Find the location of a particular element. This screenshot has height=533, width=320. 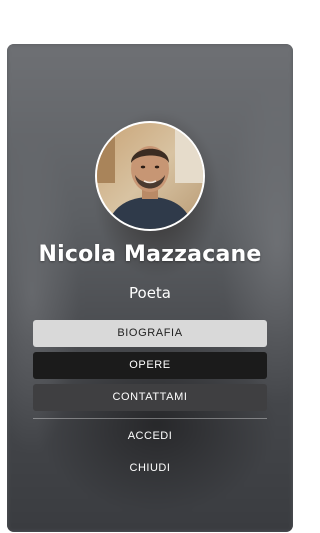

portrait-image is located at coordinates (150, 176).